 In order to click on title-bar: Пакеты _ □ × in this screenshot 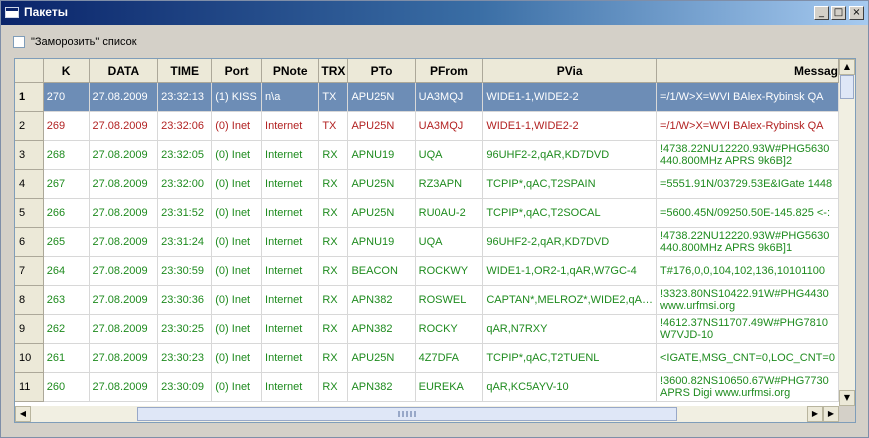, I will do `click(434, 13)`.